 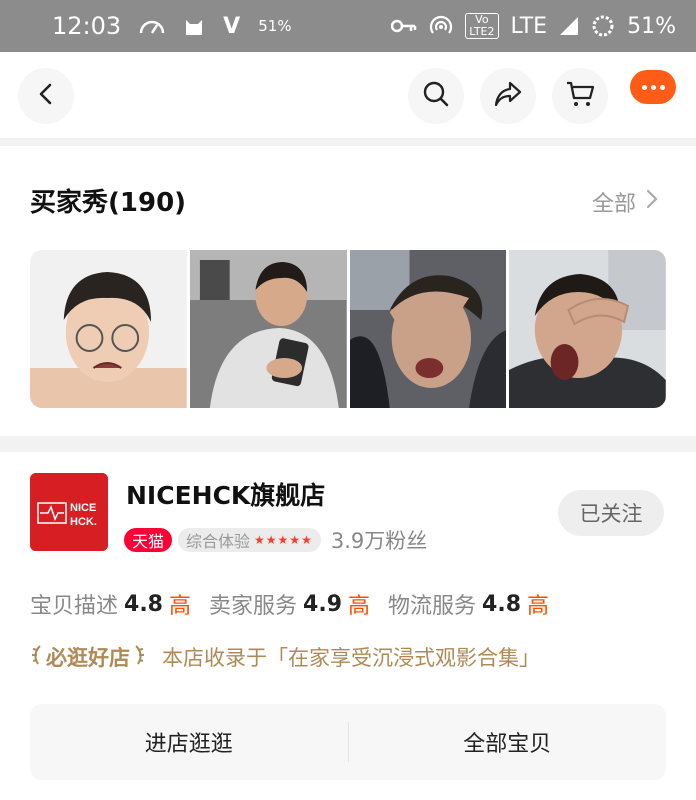 I want to click on cart-icon, so click(x=580, y=96).